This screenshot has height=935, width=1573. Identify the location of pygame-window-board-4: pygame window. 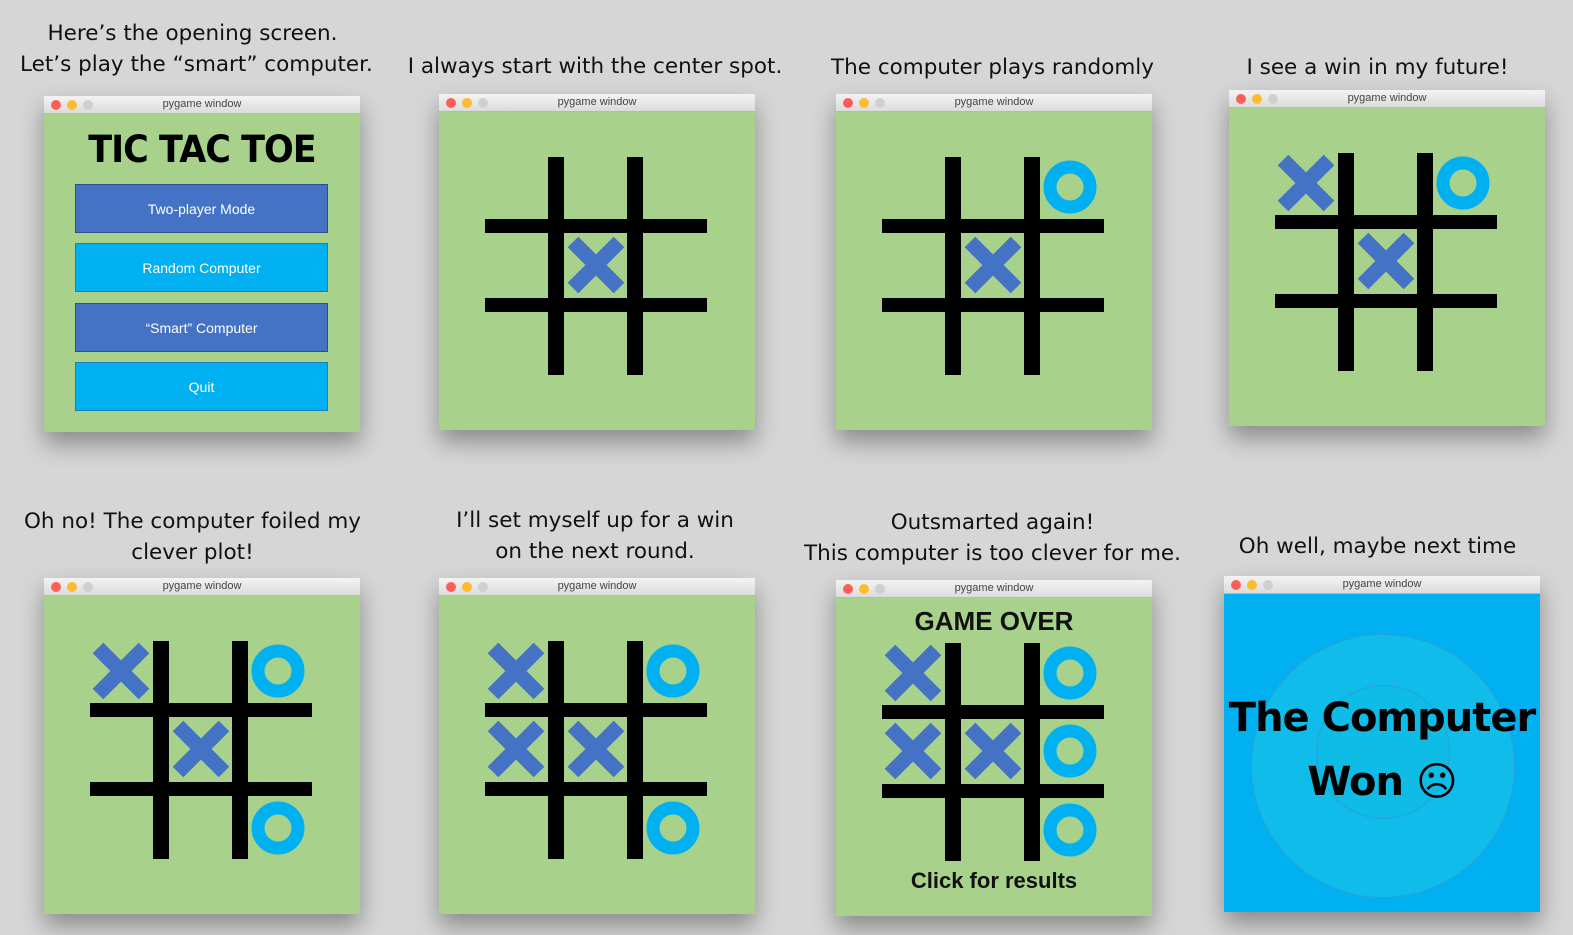
(202, 746).